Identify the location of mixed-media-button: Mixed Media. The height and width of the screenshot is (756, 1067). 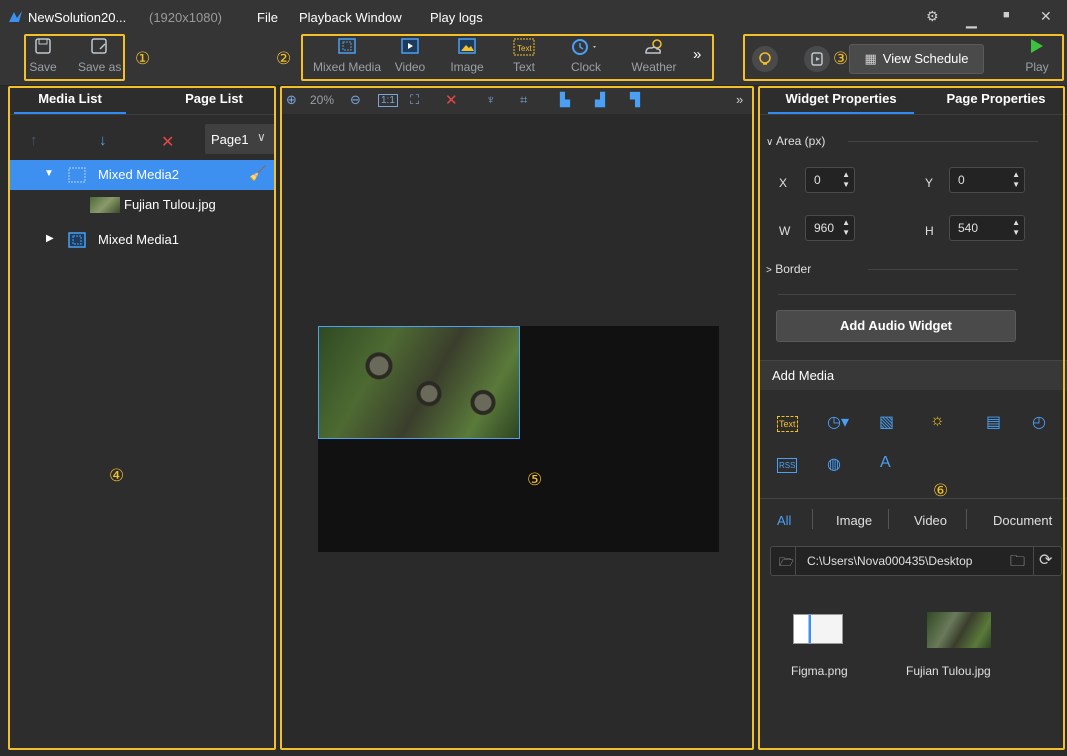
(347, 58).